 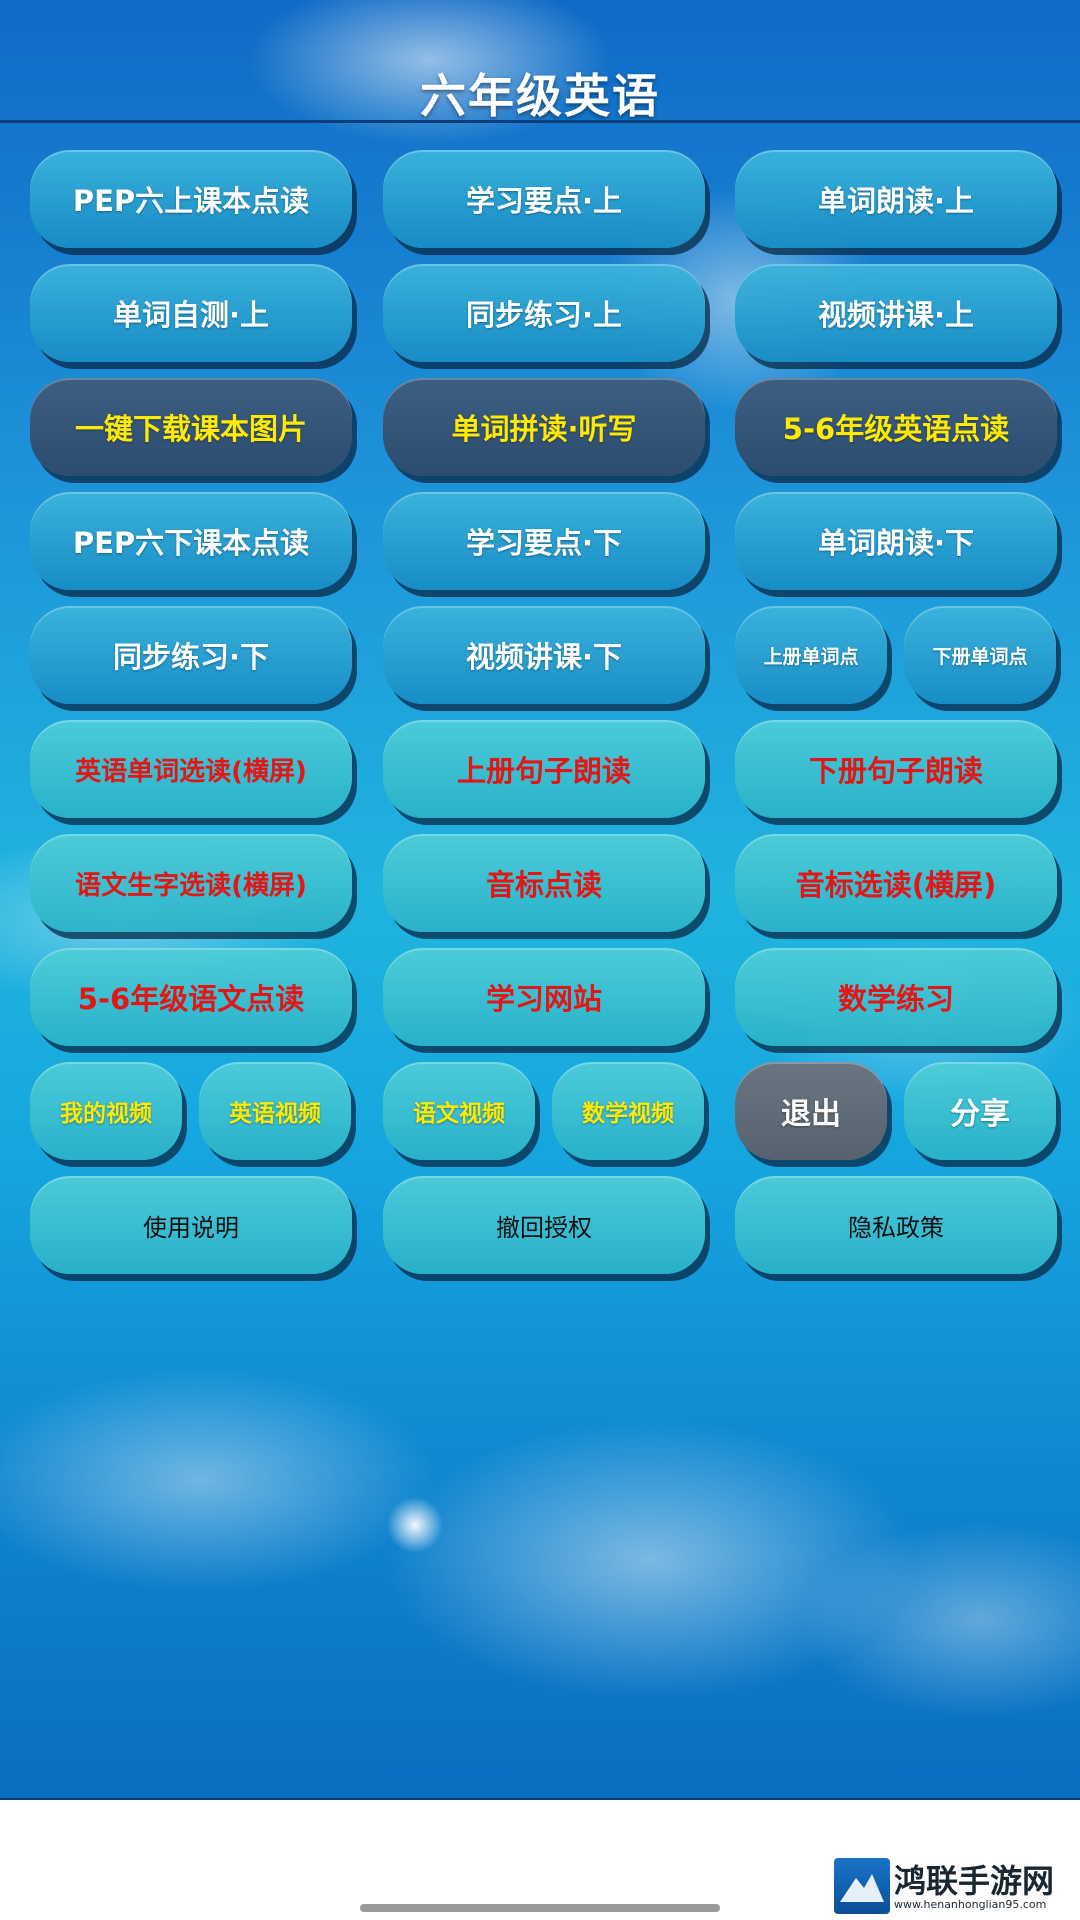 What do you see at coordinates (191, 769) in the screenshot?
I see `english-word-select-reading-button: 英语单词选读(横屏)` at bounding box center [191, 769].